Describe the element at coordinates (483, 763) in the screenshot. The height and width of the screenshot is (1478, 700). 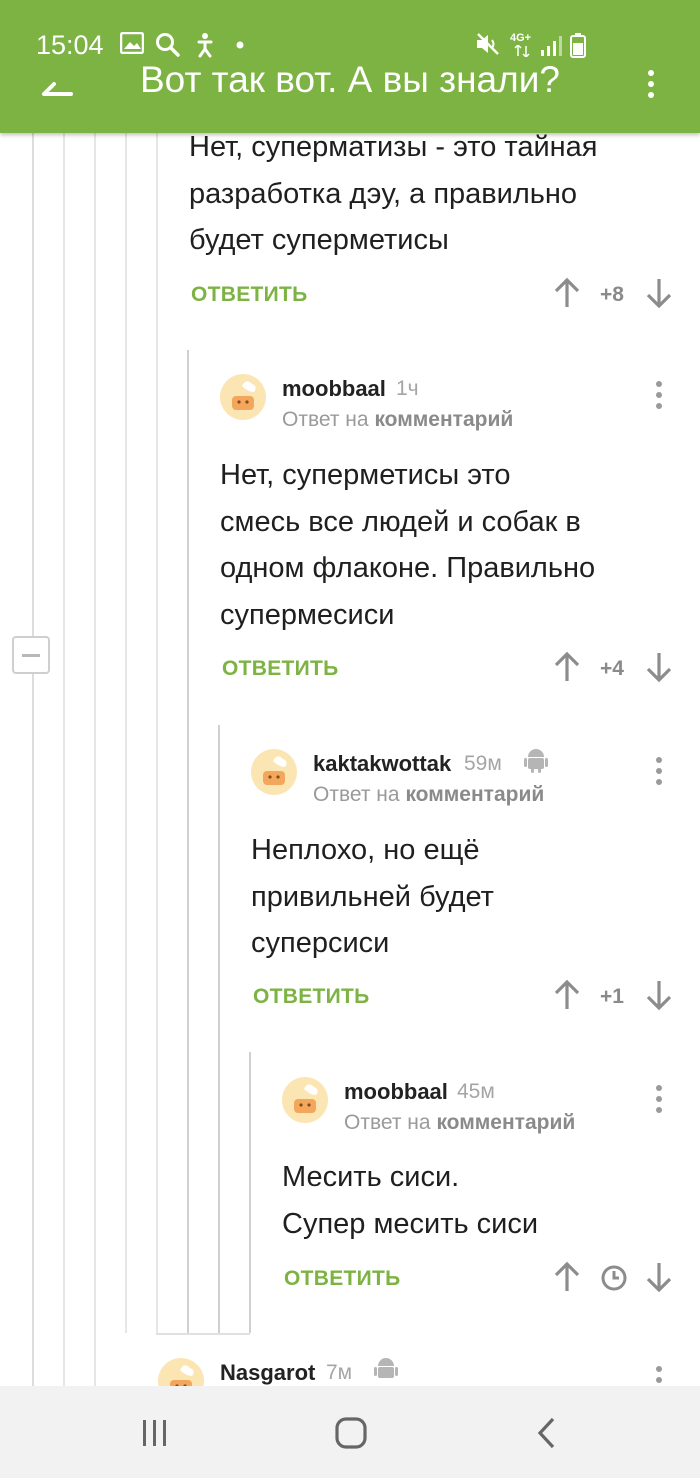
I see `comment-time: 59м` at that location.